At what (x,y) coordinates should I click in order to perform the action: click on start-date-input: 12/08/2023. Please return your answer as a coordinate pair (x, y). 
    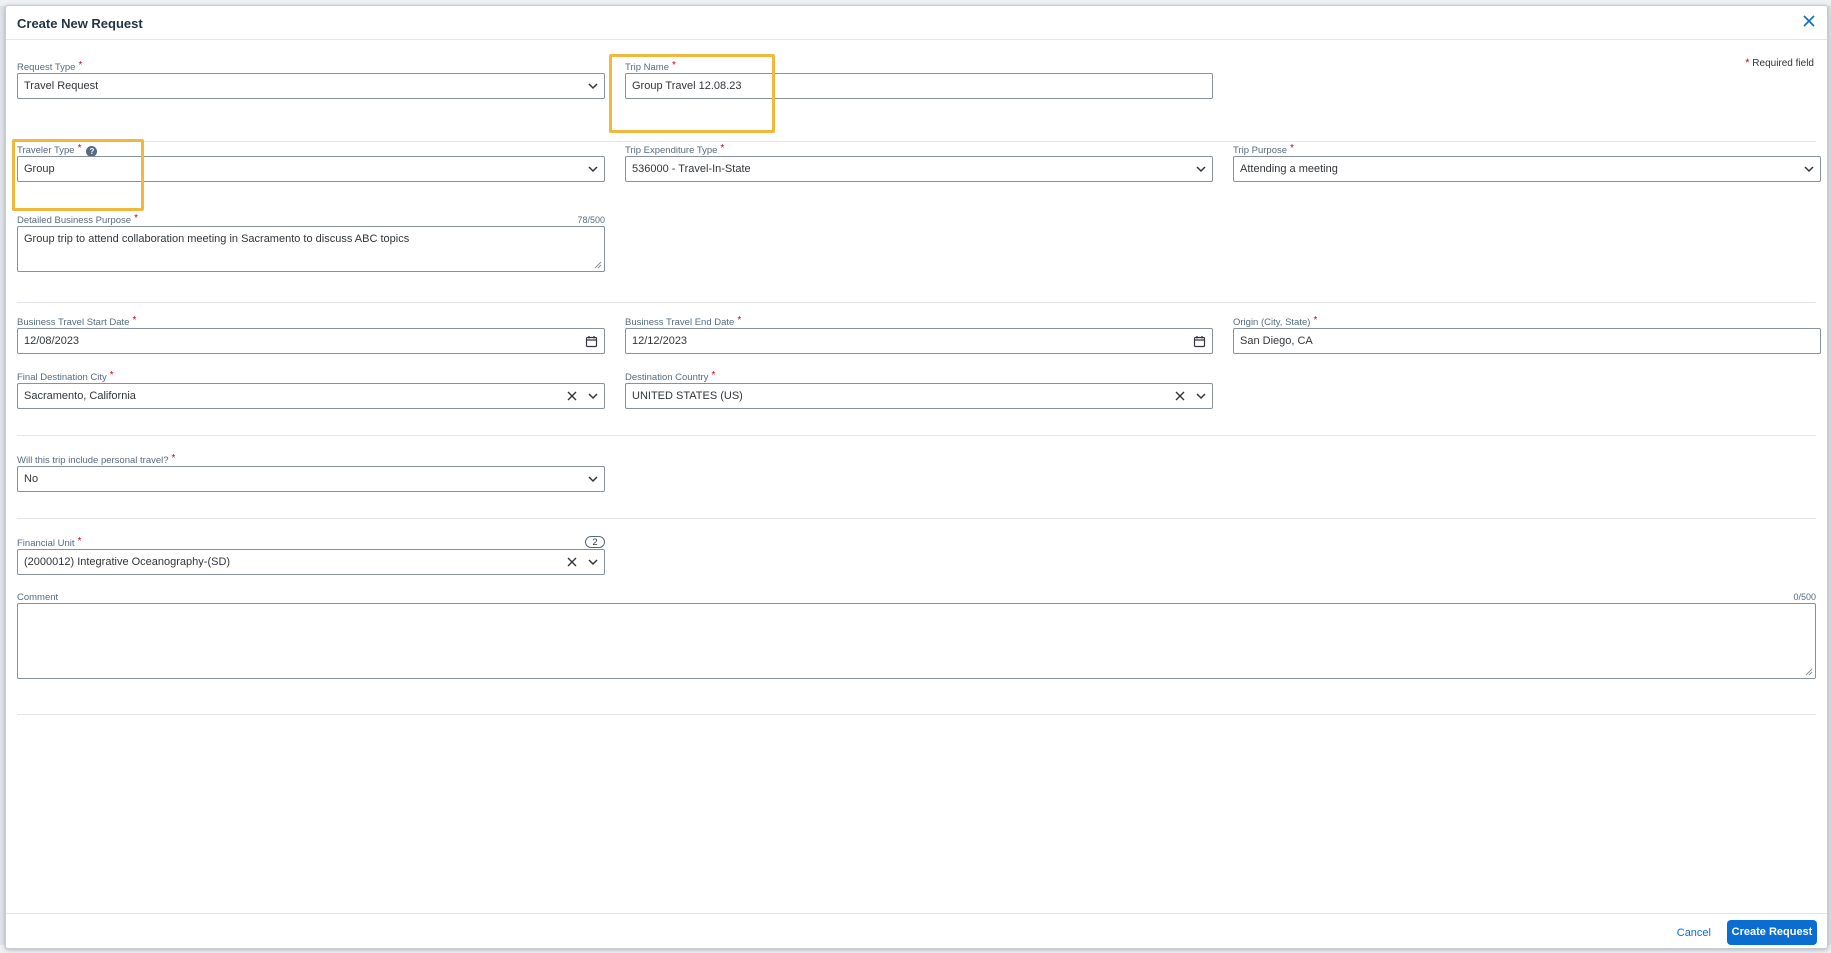
    Looking at the image, I should click on (311, 341).